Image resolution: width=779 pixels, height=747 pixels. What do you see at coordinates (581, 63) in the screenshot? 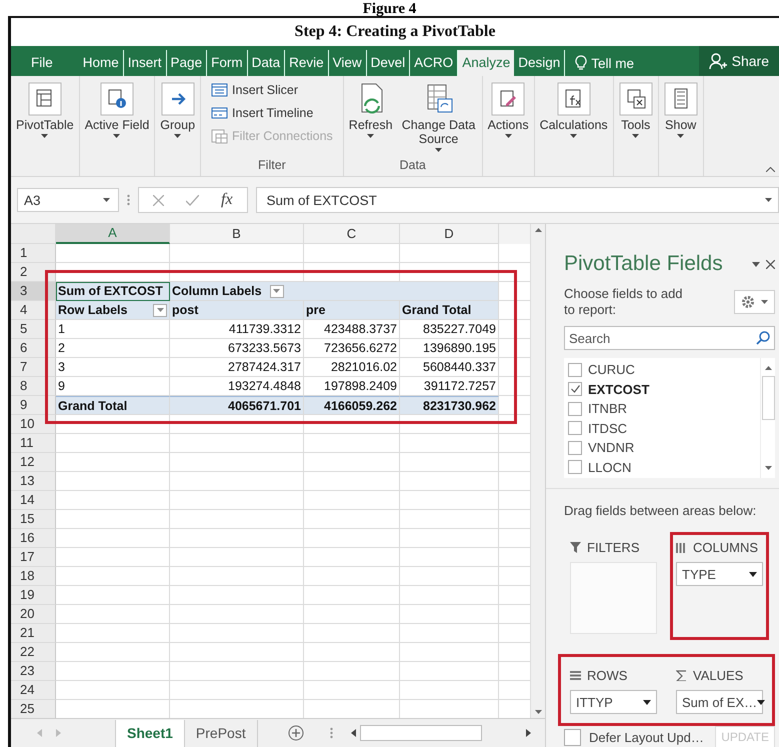
I see `lightbulb-icon` at bounding box center [581, 63].